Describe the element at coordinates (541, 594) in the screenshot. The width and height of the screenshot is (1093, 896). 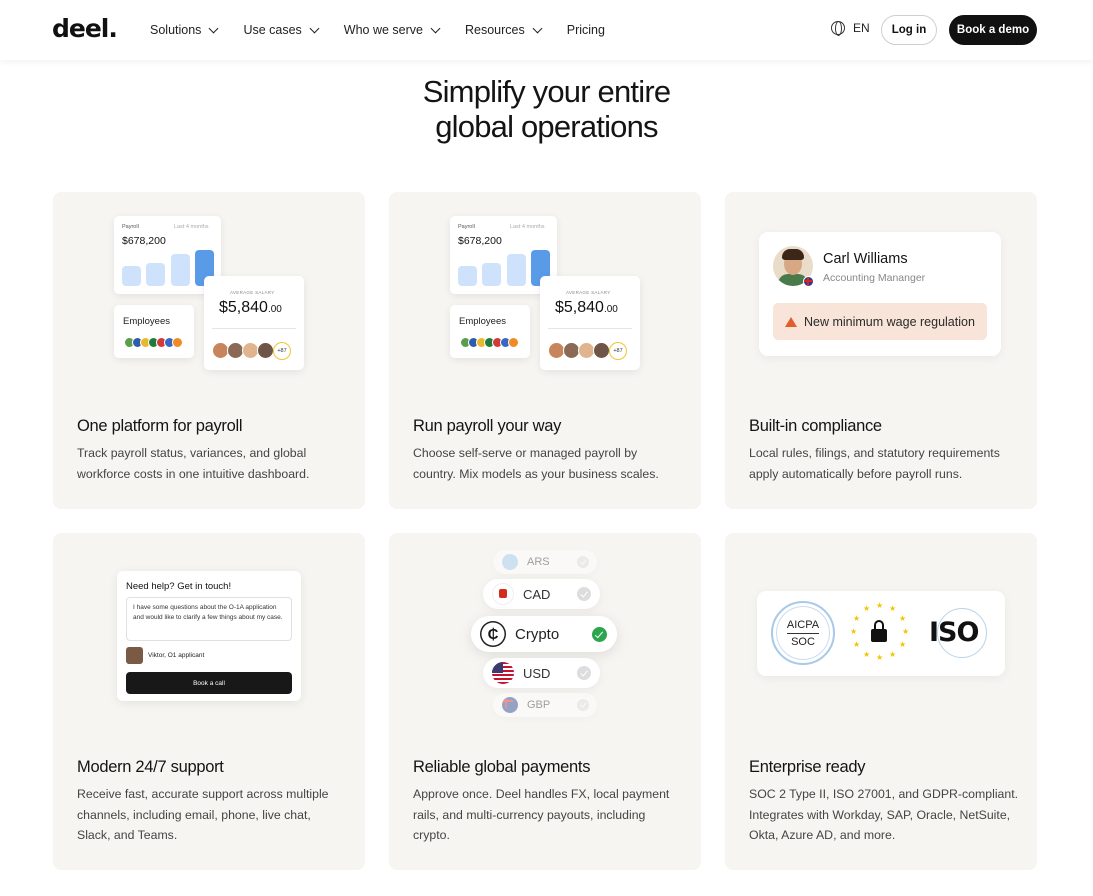
I see `currency-option-cad: CAD` at that location.